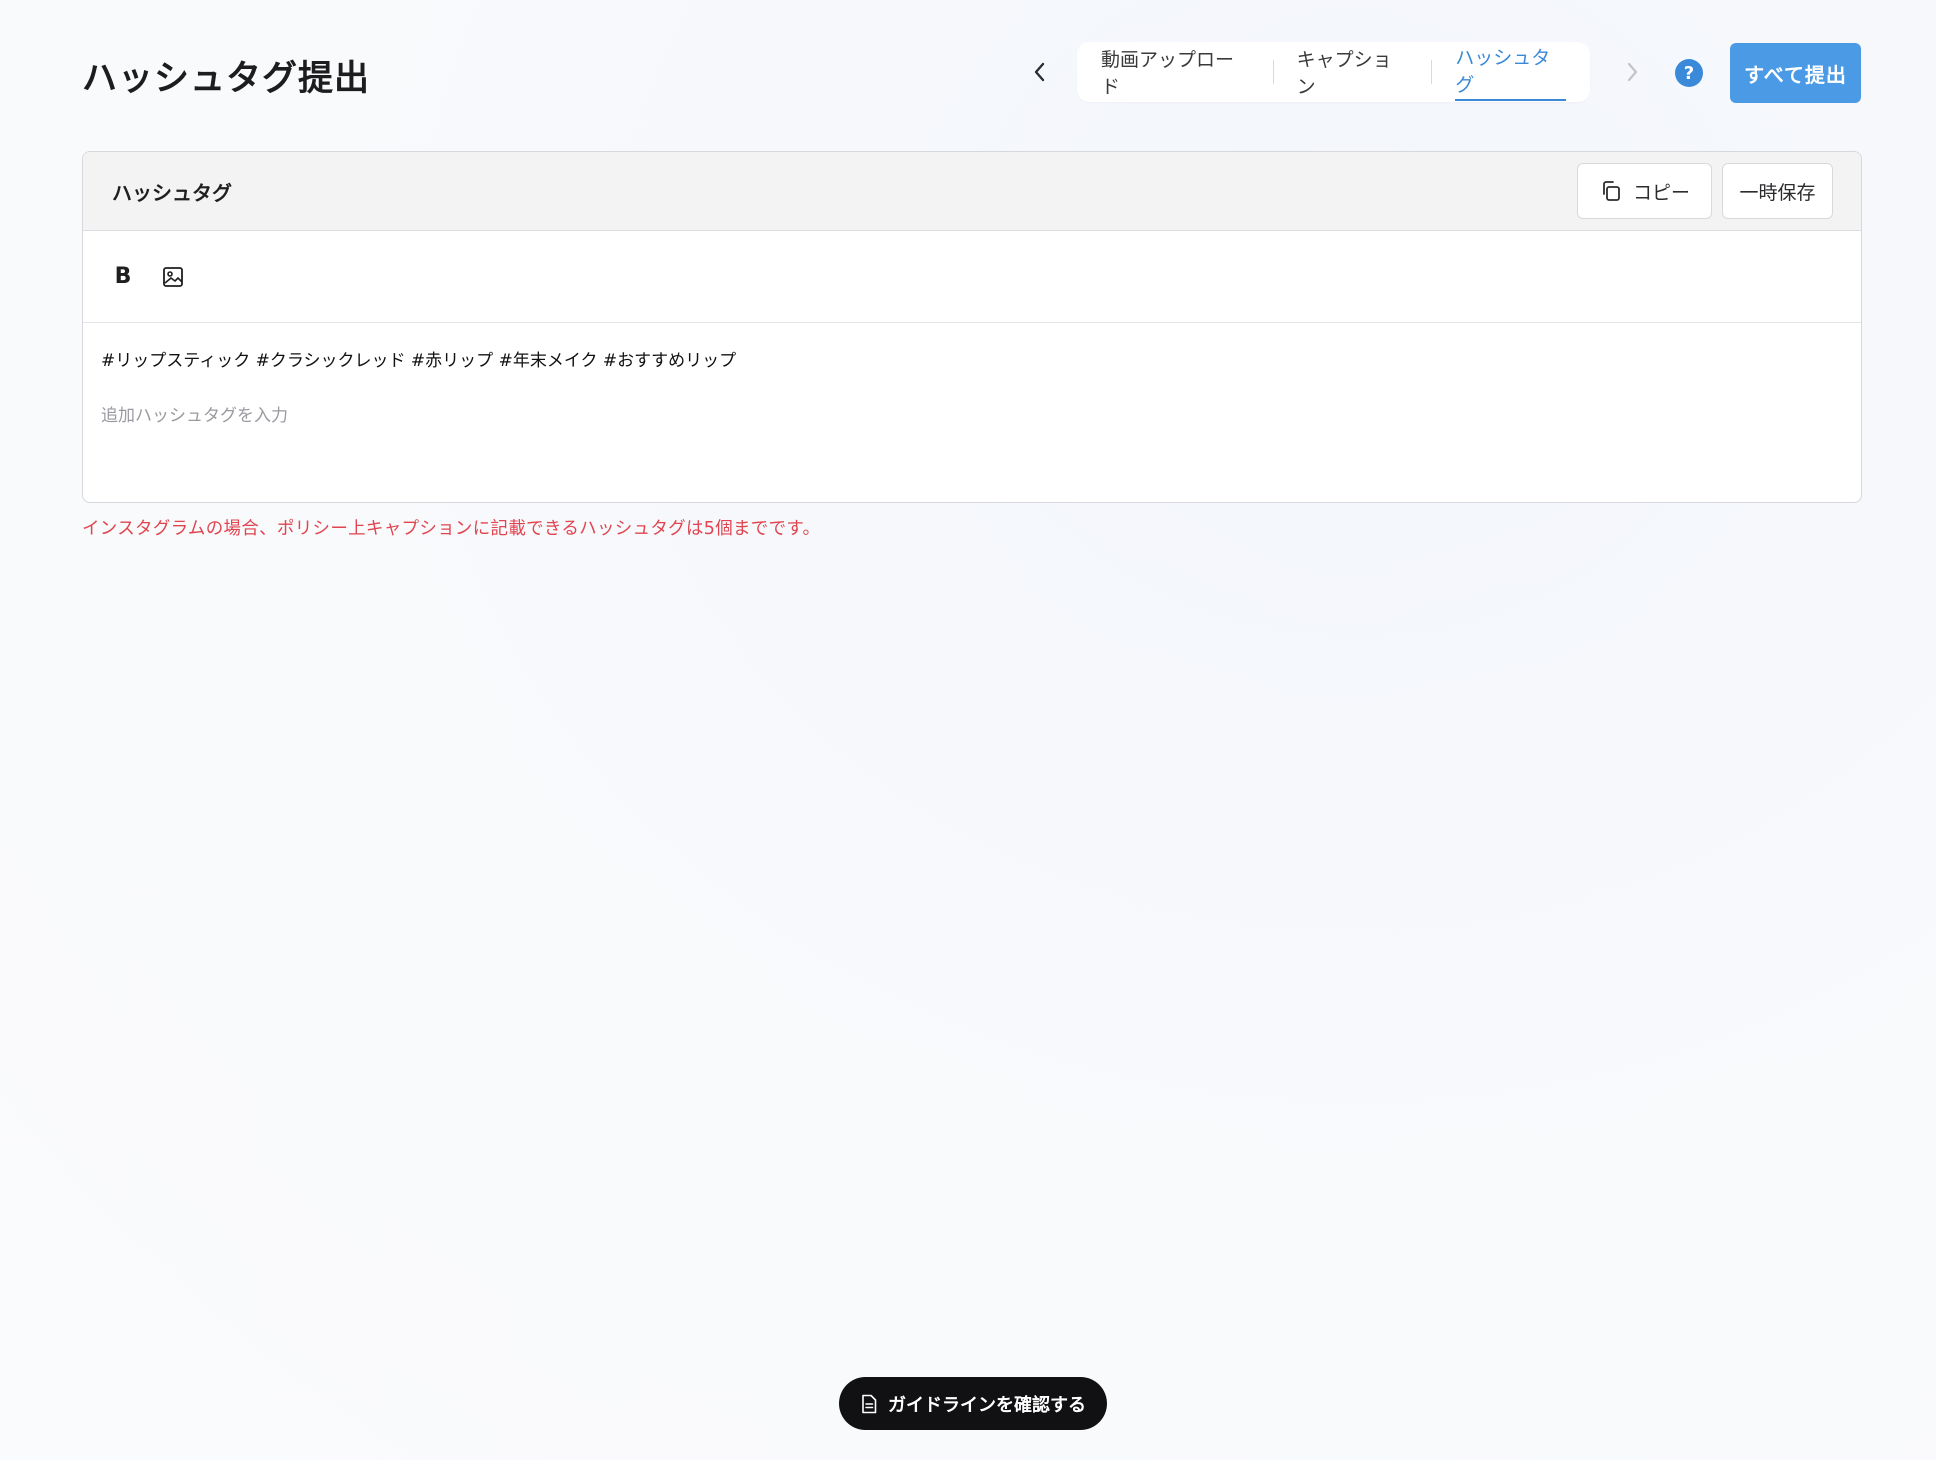  I want to click on step-navigation: 動画アップロード キャプション ハッシュタグ, so click(1333, 72).